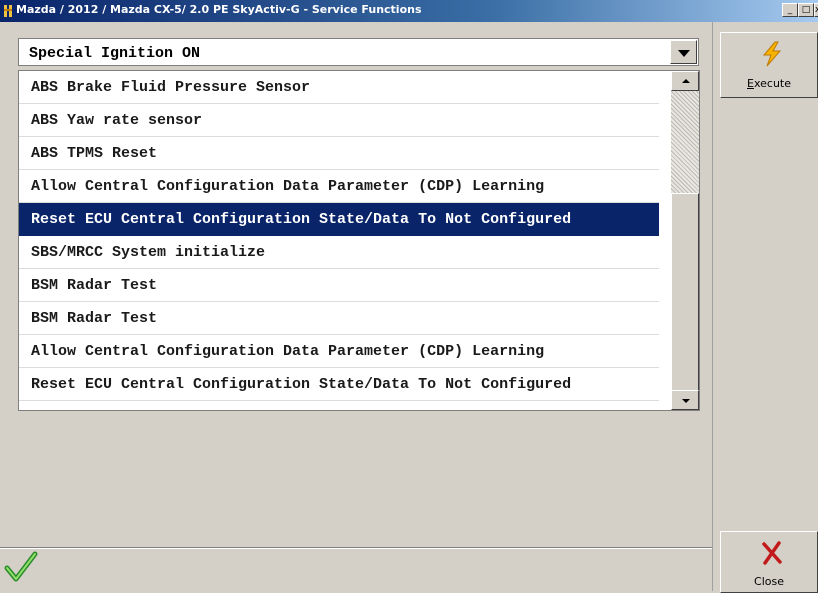 The image size is (818, 593). What do you see at coordinates (339, 87) in the screenshot?
I see `list-item: ABS Brake Fluid Pressure Sensor` at bounding box center [339, 87].